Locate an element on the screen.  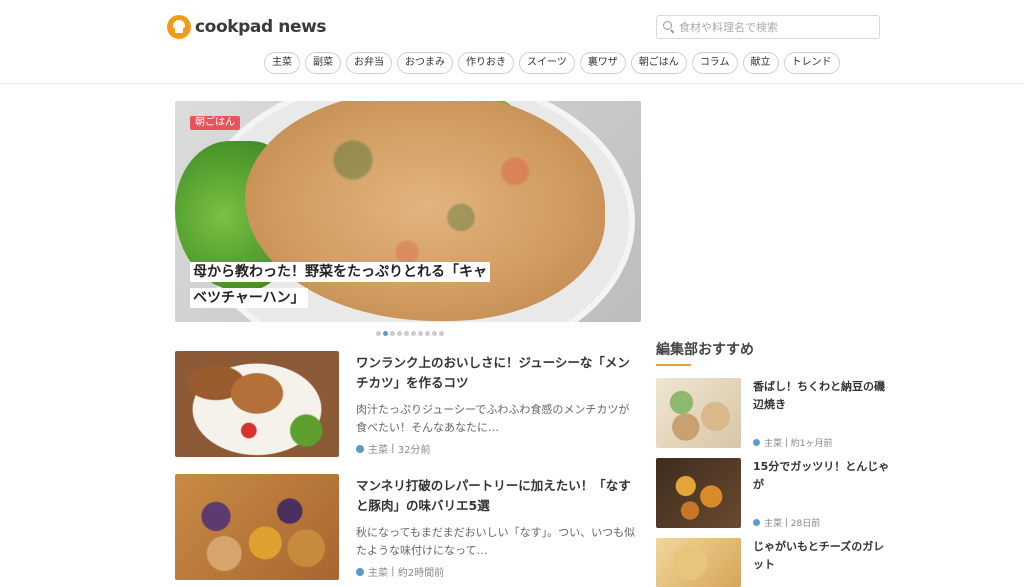
recommended-meta: 主菜 | 約1ヶ月前 is located at coordinates (793, 442).